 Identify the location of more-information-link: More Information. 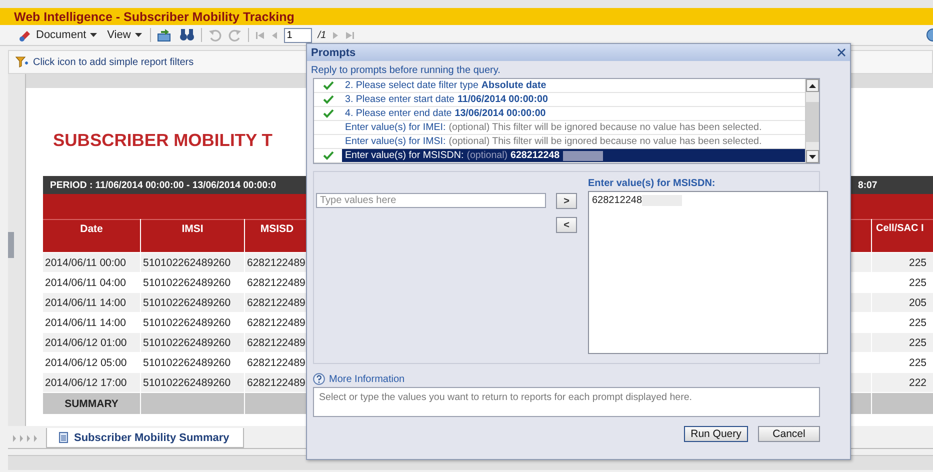
(367, 379).